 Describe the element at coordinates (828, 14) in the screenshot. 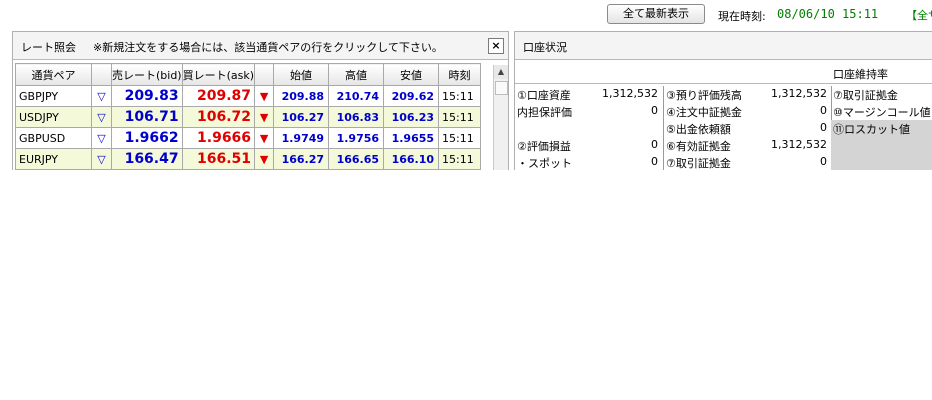

I see `current-time-value: 08/06/10 15:11` at that location.